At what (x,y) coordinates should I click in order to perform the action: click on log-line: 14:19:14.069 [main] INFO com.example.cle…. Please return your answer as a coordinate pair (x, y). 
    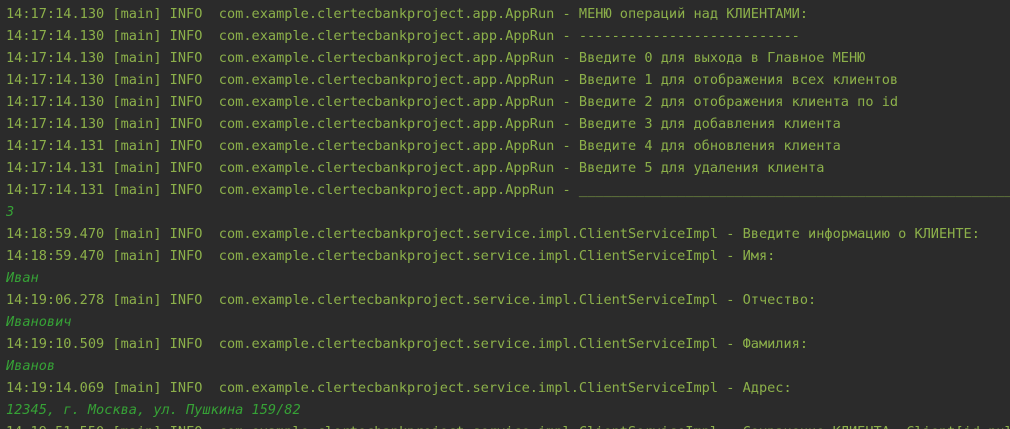
    Looking at the image, I should click on (399, 388).